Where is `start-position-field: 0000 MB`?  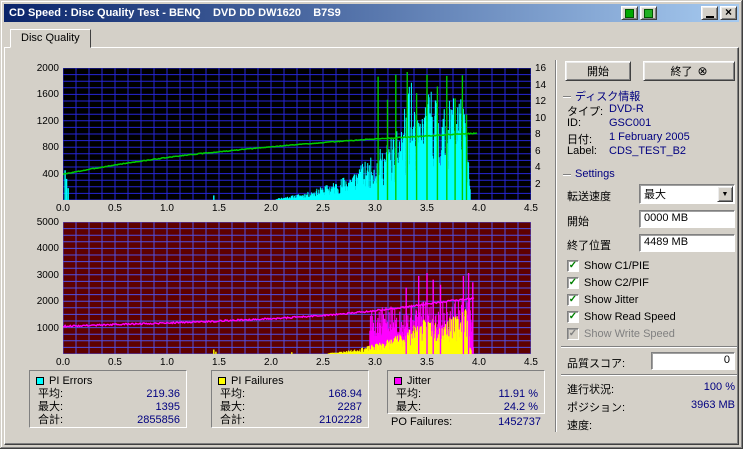
start-position-field: 0000 MB is located at coordinates (687, 219).